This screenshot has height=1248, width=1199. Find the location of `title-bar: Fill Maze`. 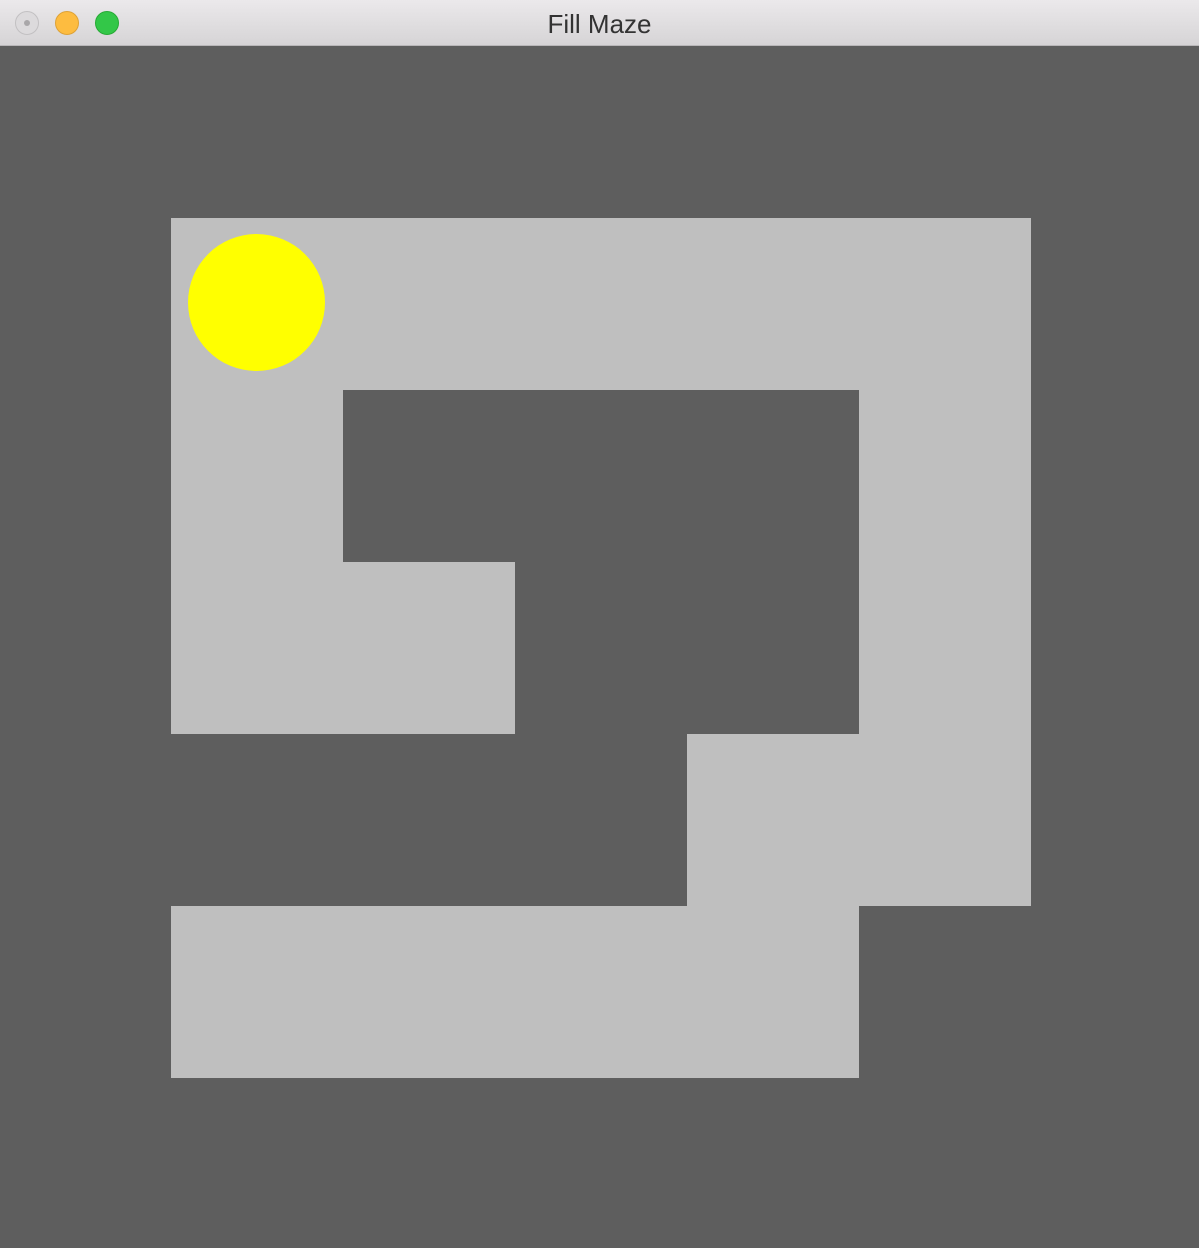

title-bar: Fill Maze is located at coordinates (599, 23).